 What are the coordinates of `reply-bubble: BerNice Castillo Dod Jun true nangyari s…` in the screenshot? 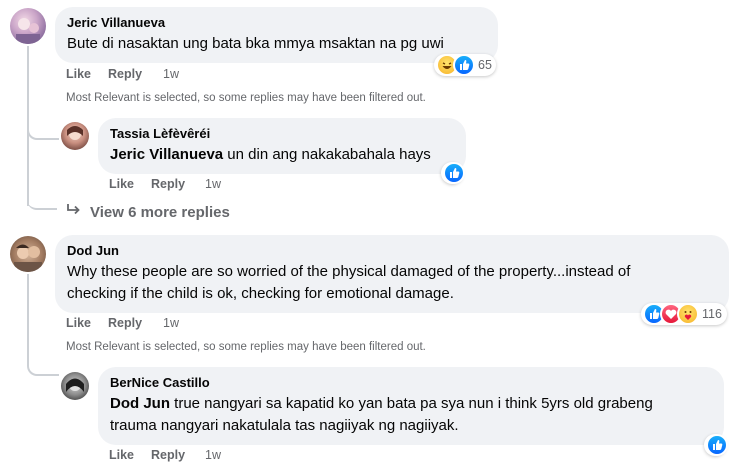 It's located at (411, 406).